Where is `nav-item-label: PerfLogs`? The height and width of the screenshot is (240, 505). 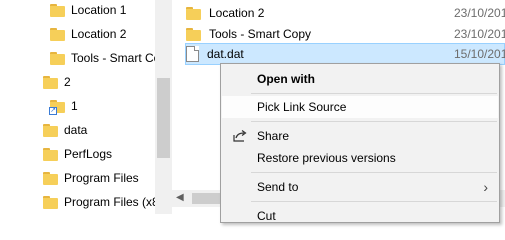 nav-item-label: PerfLogs is located at coordinates (88, 154).